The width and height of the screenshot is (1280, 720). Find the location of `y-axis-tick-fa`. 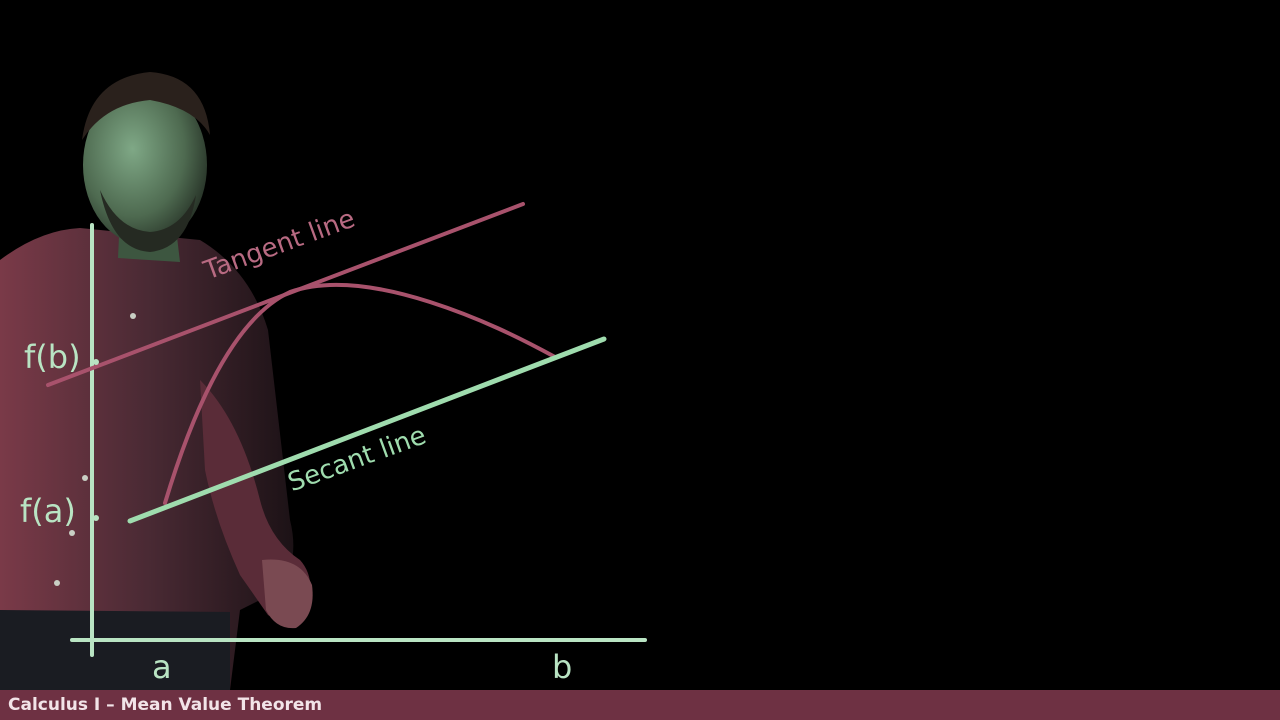

y-axis-tick-fa is located at coordinates (96, 518).